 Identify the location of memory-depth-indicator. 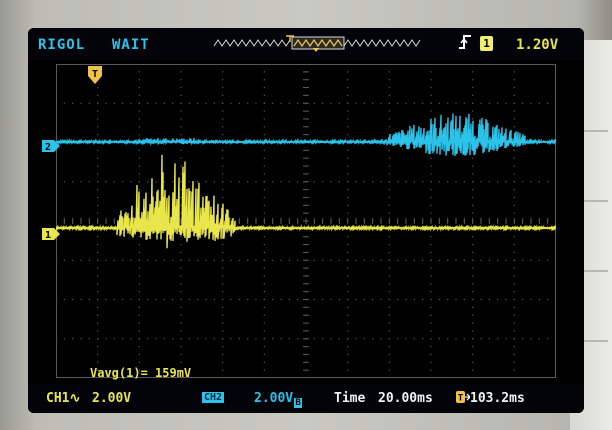
(317, 43).